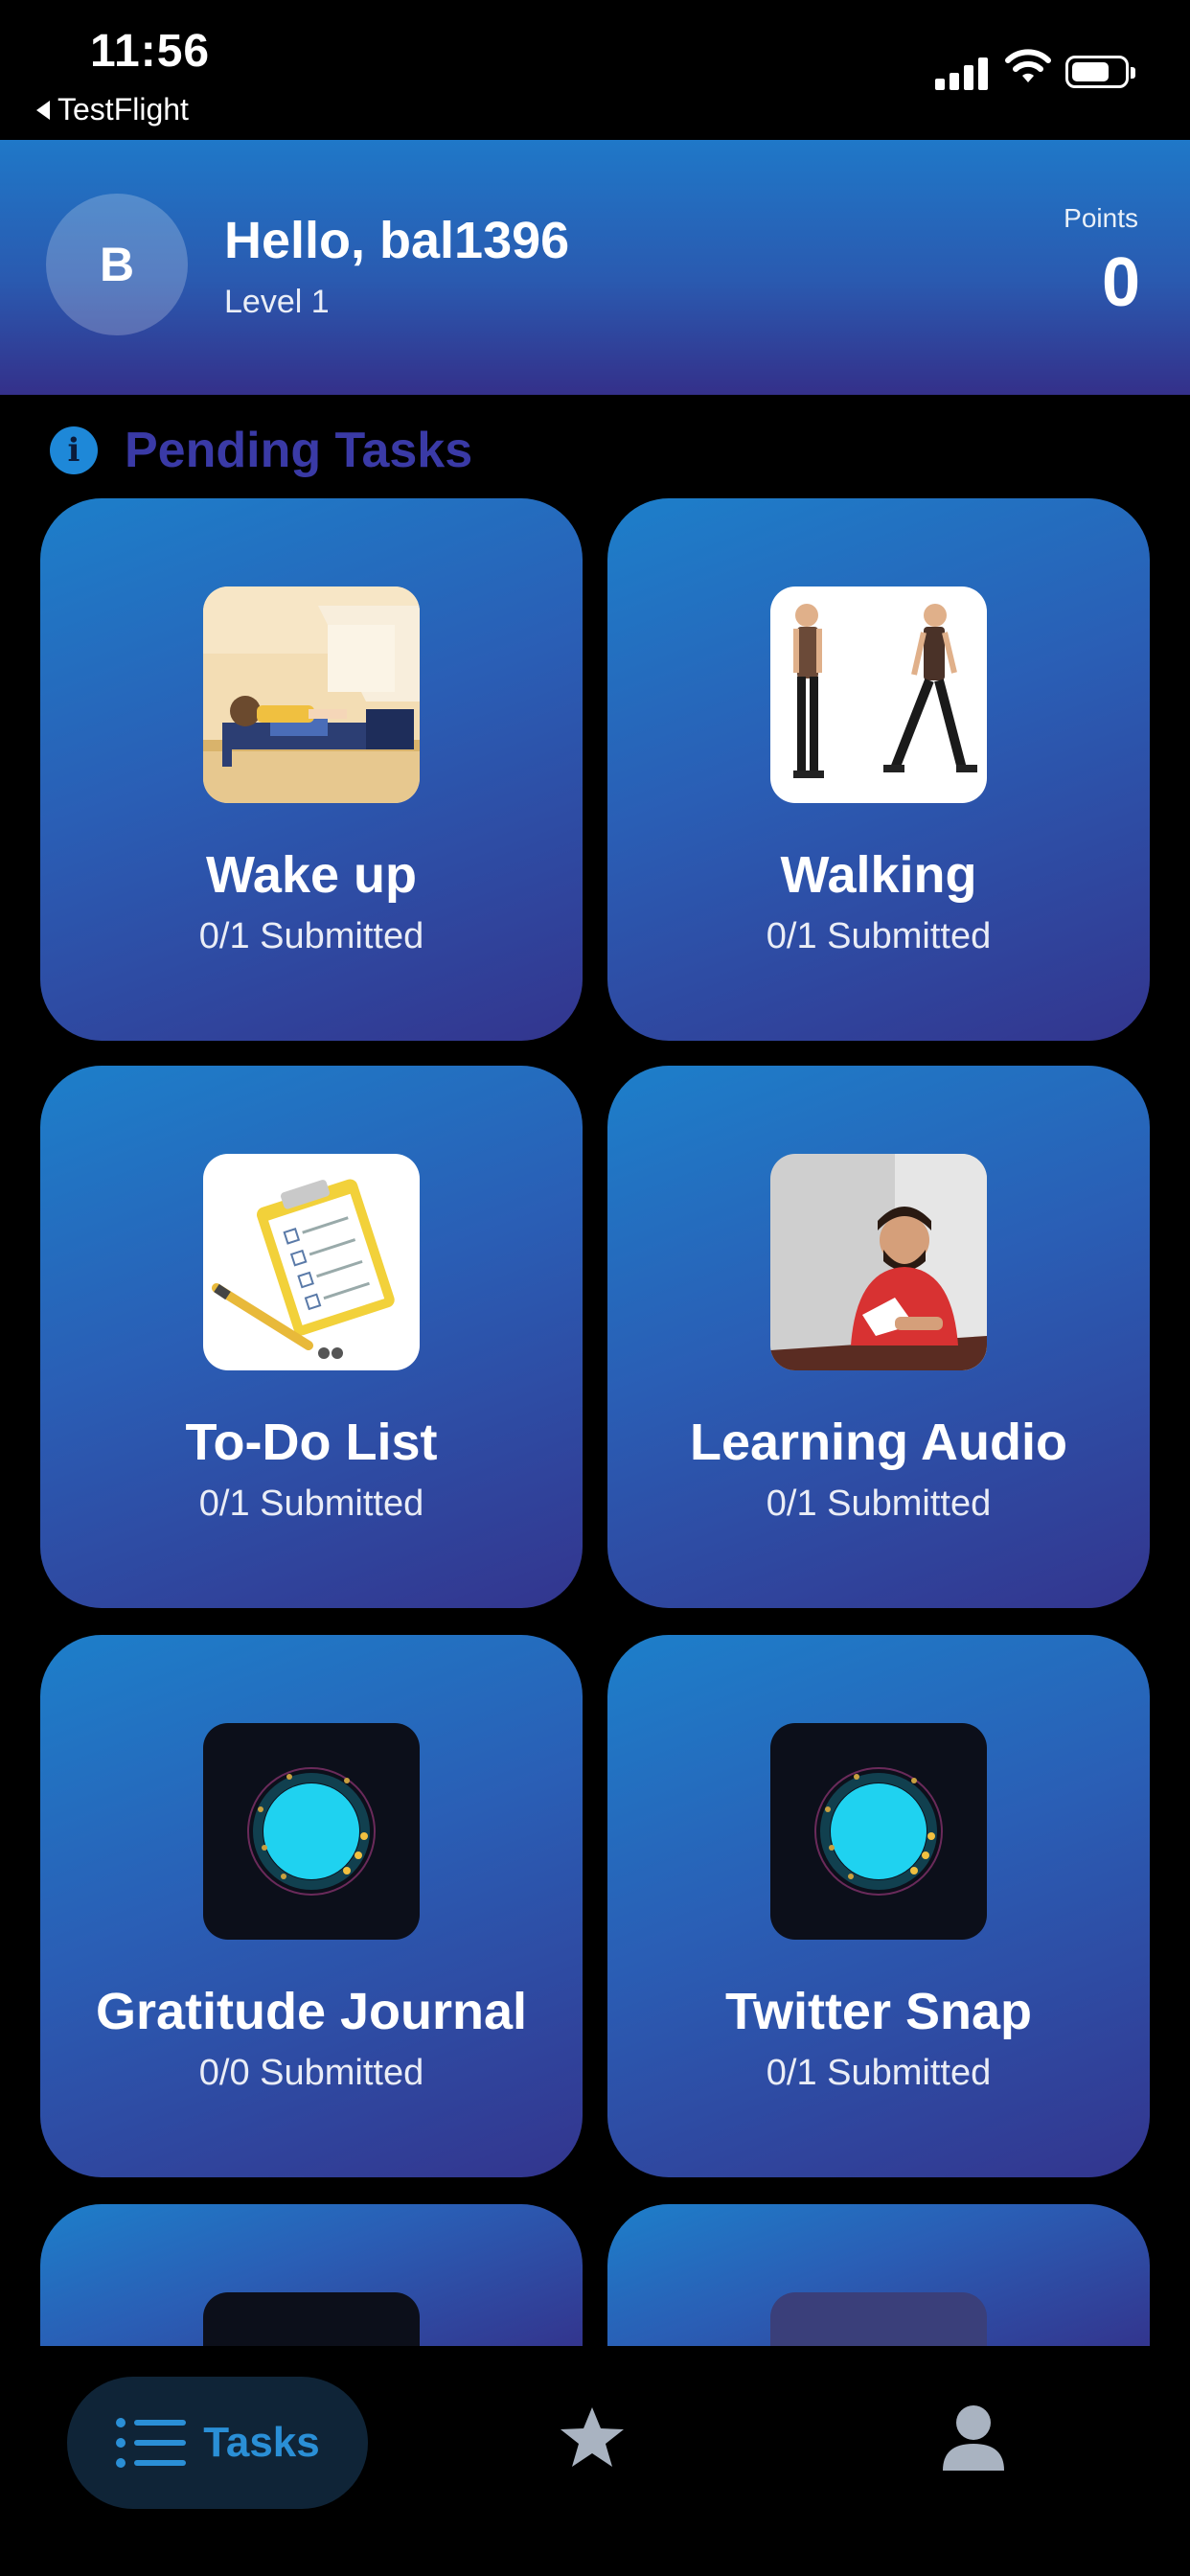  I want to click on task-title: Twitter Snap, so click(879, 2012).